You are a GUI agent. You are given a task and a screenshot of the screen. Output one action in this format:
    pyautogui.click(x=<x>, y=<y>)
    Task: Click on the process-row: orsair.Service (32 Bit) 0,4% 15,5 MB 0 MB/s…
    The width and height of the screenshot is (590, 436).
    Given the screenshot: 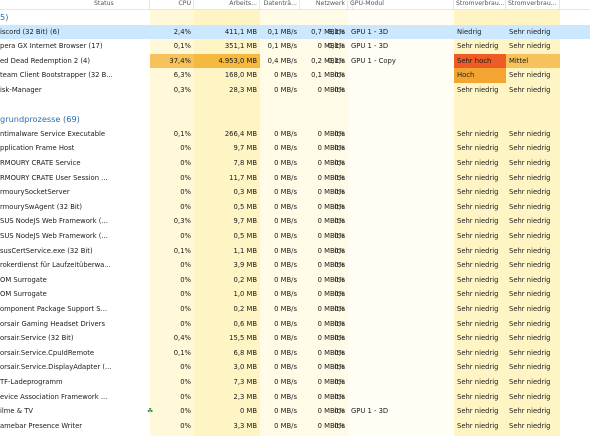 What is the action you would take?
    pyautogui.click(x=295, y=338)
    